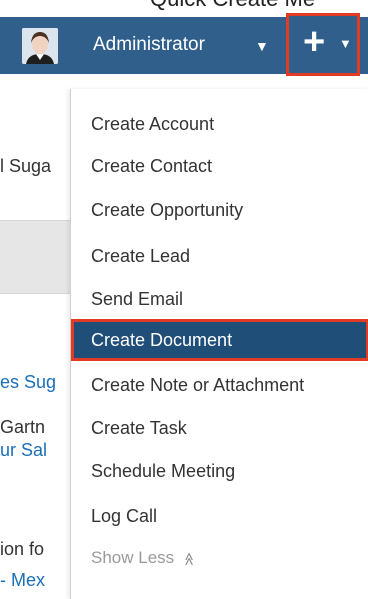  What do you see at coordinates (232, 6) in the screenshot?
I see `partial-top-text: Quick Create Me` at bounding box center [232, 6].